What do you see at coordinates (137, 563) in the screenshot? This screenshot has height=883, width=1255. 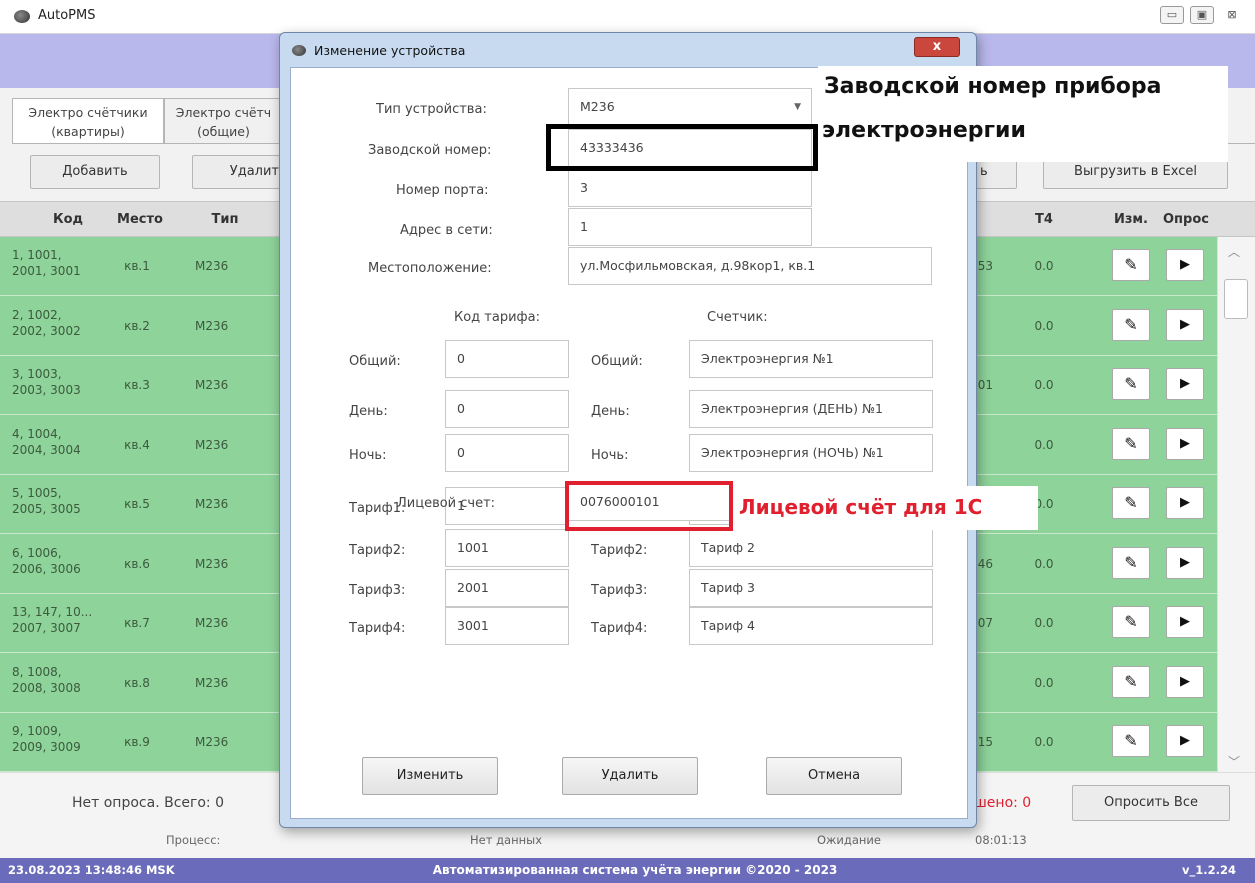 I see `cell-place: кв.6` at bounding box center [137, 563].